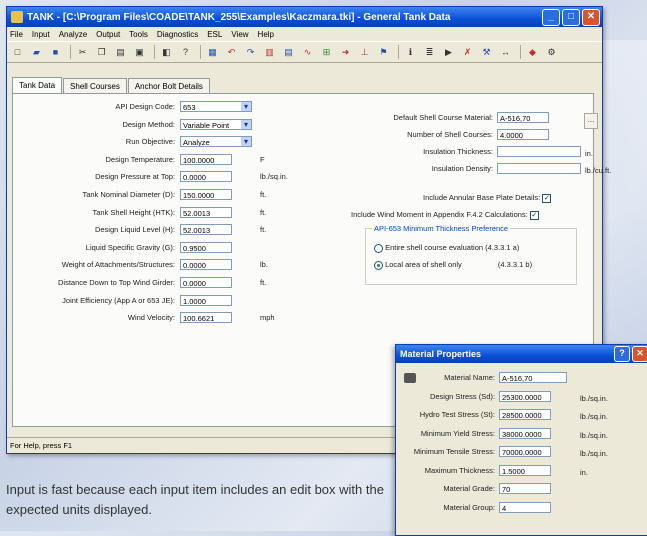 This screenshot has height=536, width=647. Describe the element at coordinates (82, 52) in the screenshot. I see `cut-icon: ✂` at that location.